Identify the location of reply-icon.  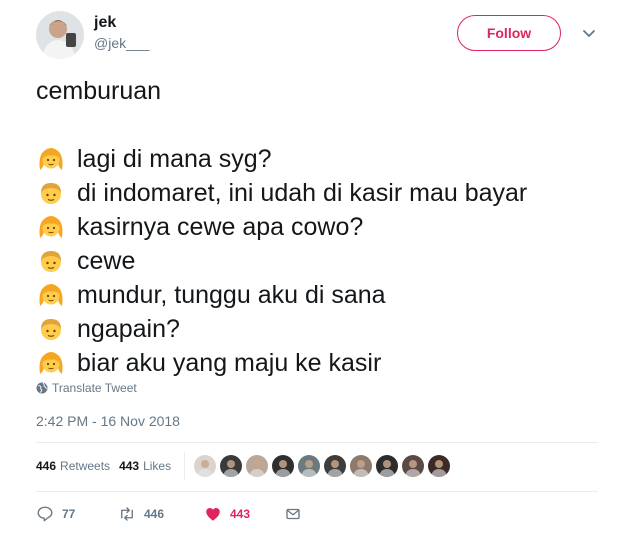
(45, 514).